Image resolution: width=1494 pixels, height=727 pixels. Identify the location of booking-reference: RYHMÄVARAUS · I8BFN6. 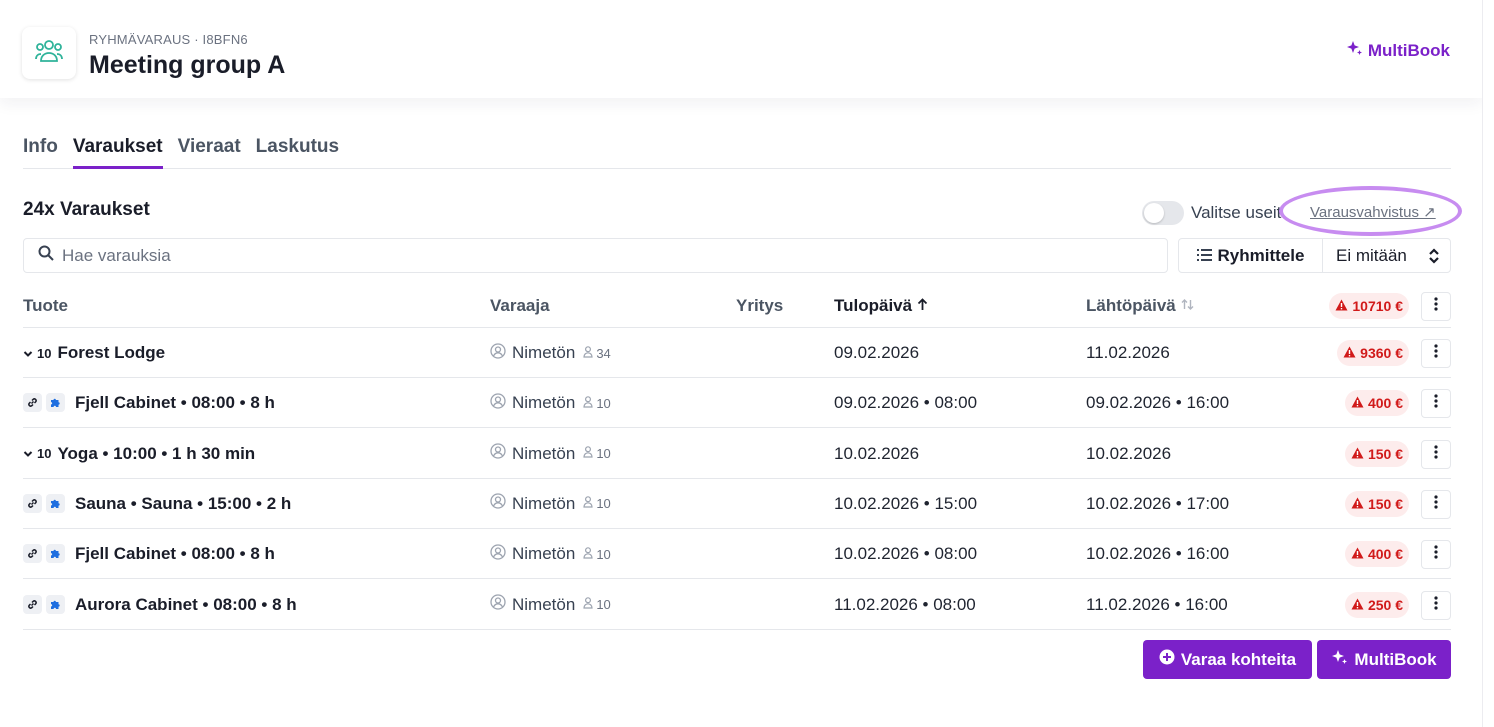
(168, 39).